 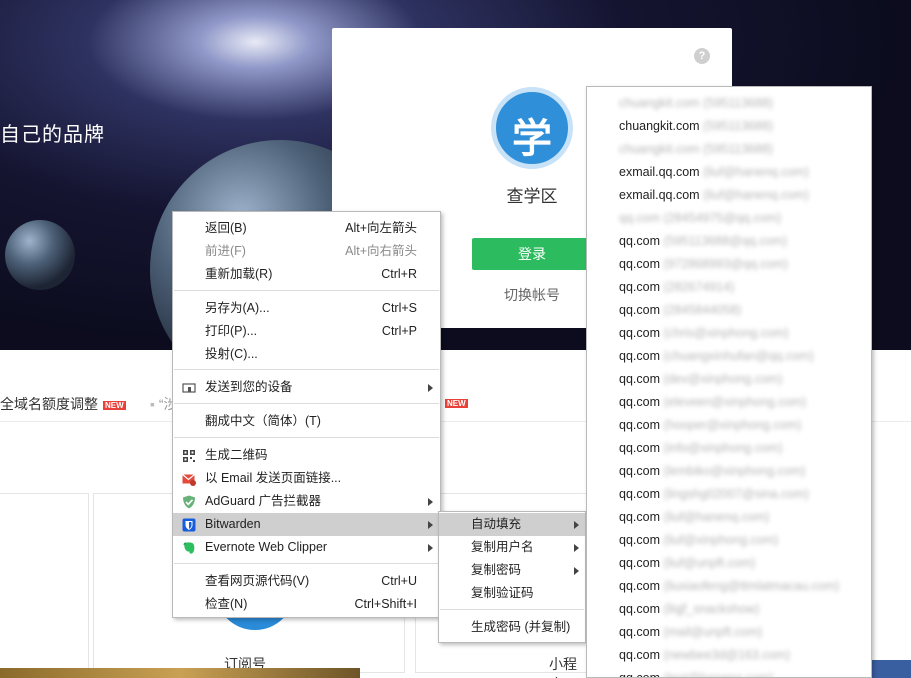 What do you see at coordinates (512, 524) in the screenshot?
I see `submenu-item-autofill: 自动填充` at bounding box center [512, 524].